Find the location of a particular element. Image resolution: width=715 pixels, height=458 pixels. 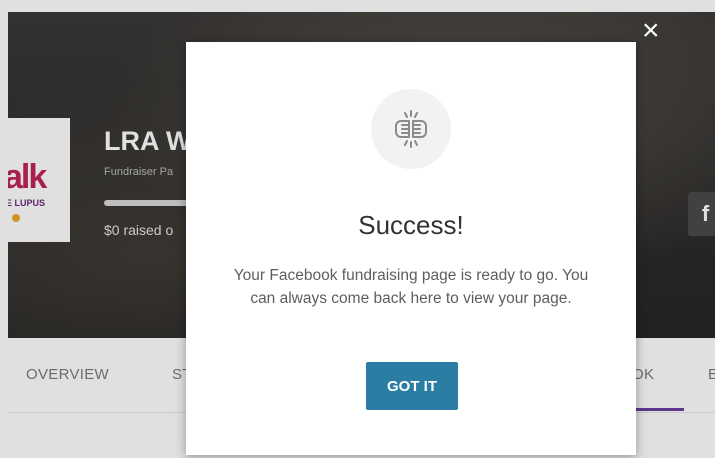

modal-title: Success! is located at coordinates (411, 225).